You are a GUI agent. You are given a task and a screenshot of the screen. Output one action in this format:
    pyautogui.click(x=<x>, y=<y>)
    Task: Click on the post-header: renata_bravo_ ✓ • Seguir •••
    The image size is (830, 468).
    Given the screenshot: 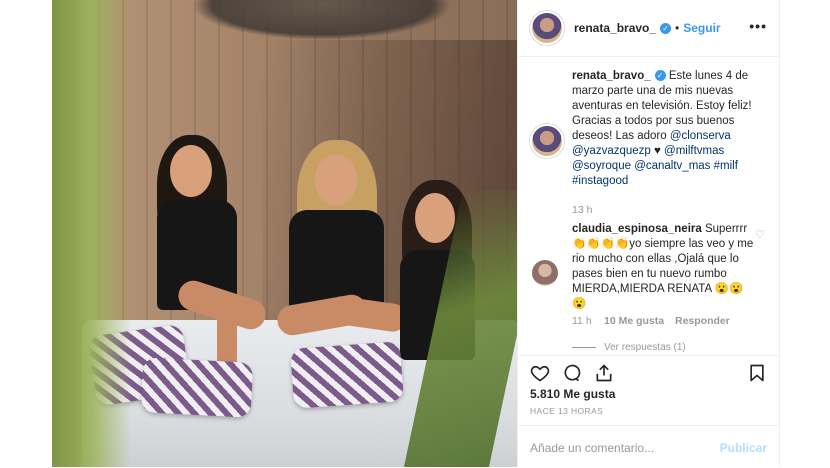 What is the action you would take?
    pyautogui.click(x=648, y=28)
    